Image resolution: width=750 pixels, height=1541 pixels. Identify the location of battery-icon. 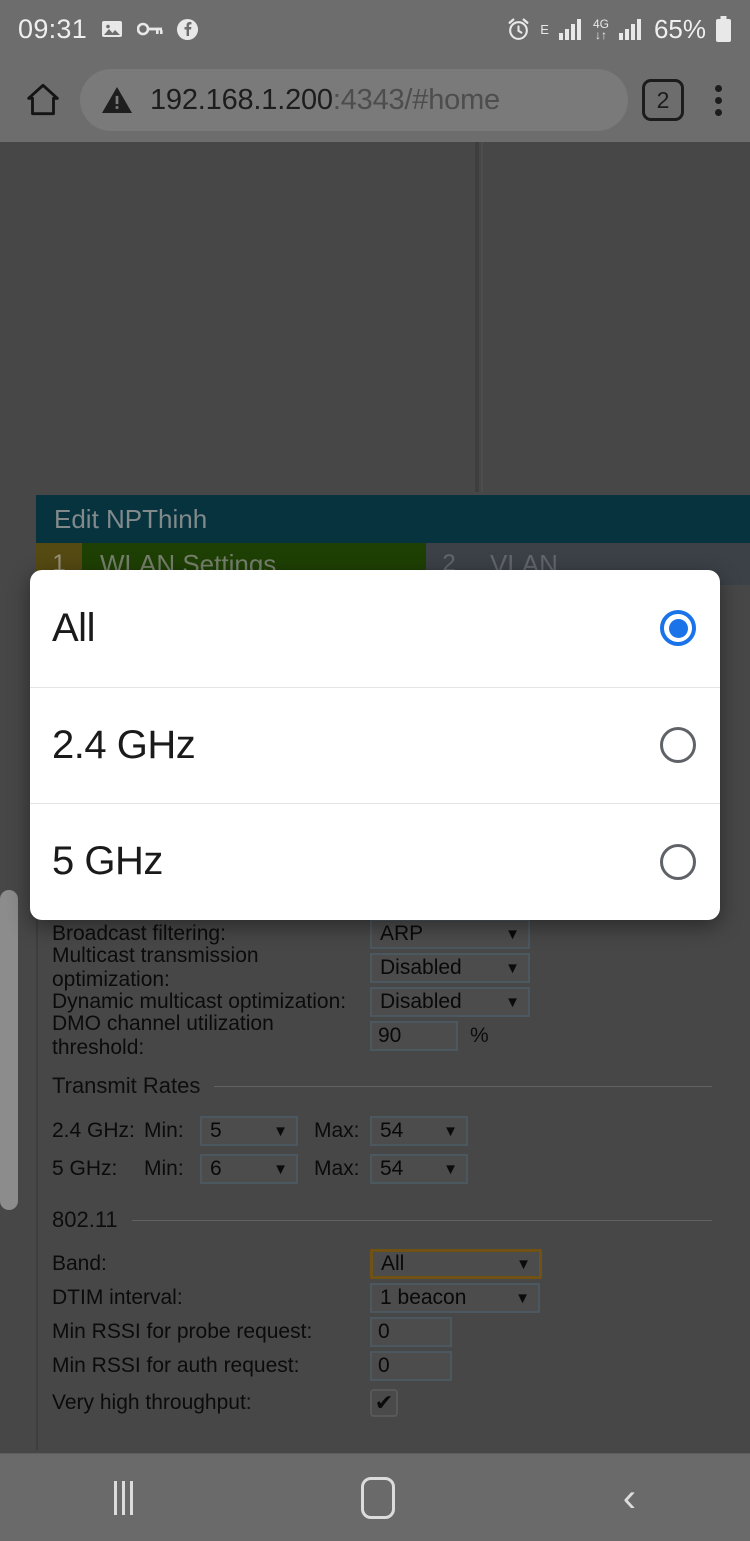
(723, 29).